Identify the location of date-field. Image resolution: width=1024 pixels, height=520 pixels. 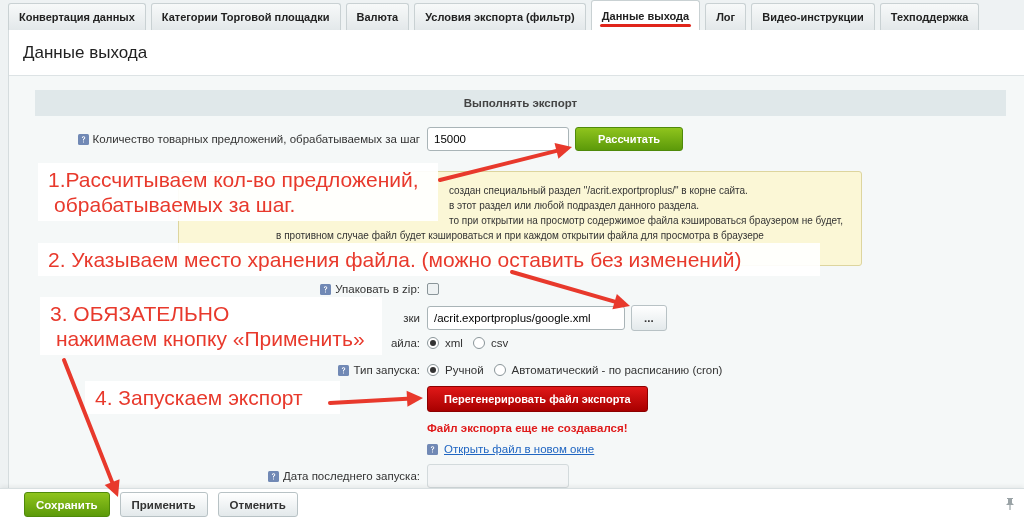
(498, 476).